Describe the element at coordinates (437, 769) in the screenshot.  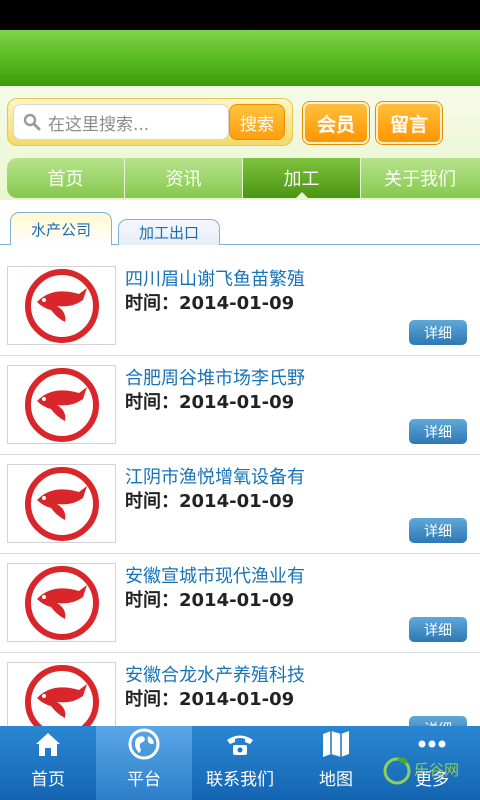
I see `watermark-text: 乐谷网` at that location.